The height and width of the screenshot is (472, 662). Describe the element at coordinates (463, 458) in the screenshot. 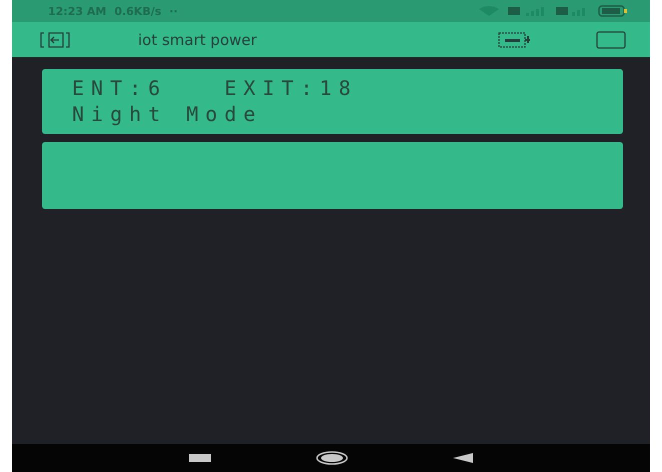

I see `back-icon` at that location.